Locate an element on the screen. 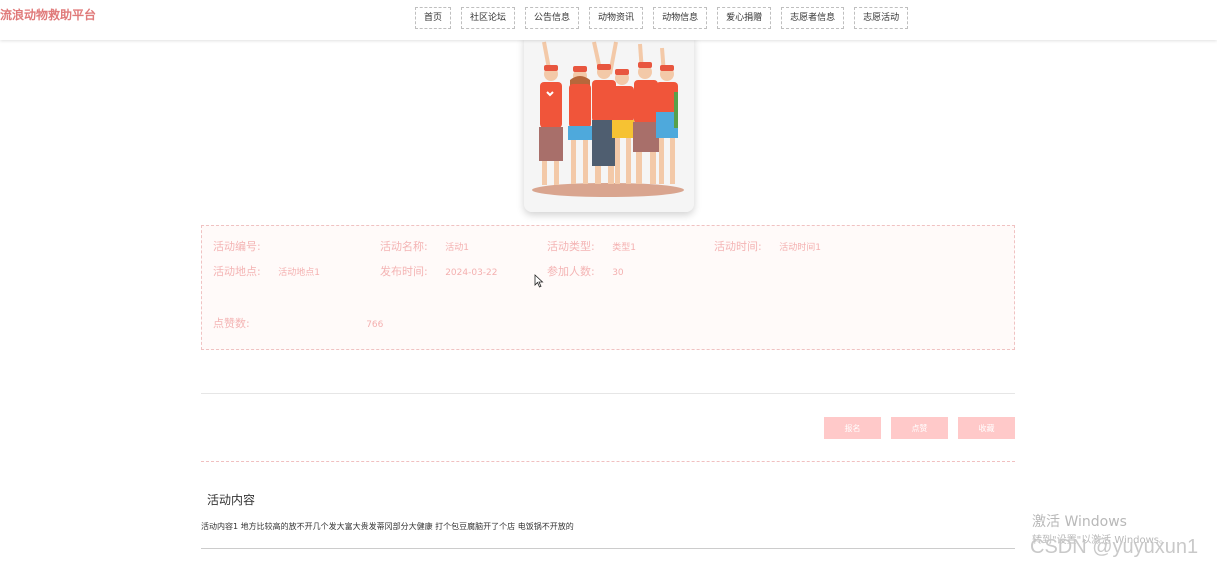 The width and height of the screenshot is (1217, 569). field-publish-time: 发布时间: 2024-03-22 is located at coordinates (439, 271).